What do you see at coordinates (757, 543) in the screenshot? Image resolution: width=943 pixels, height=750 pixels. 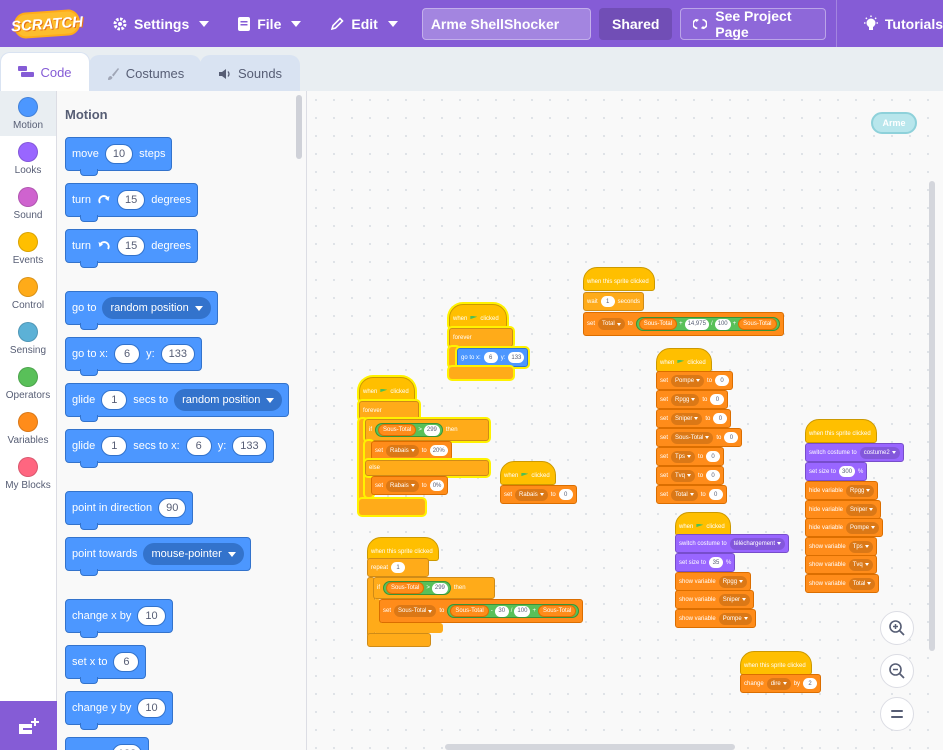 I see `costume-dropdown: téléchargement` at bounding box center [757, 543].